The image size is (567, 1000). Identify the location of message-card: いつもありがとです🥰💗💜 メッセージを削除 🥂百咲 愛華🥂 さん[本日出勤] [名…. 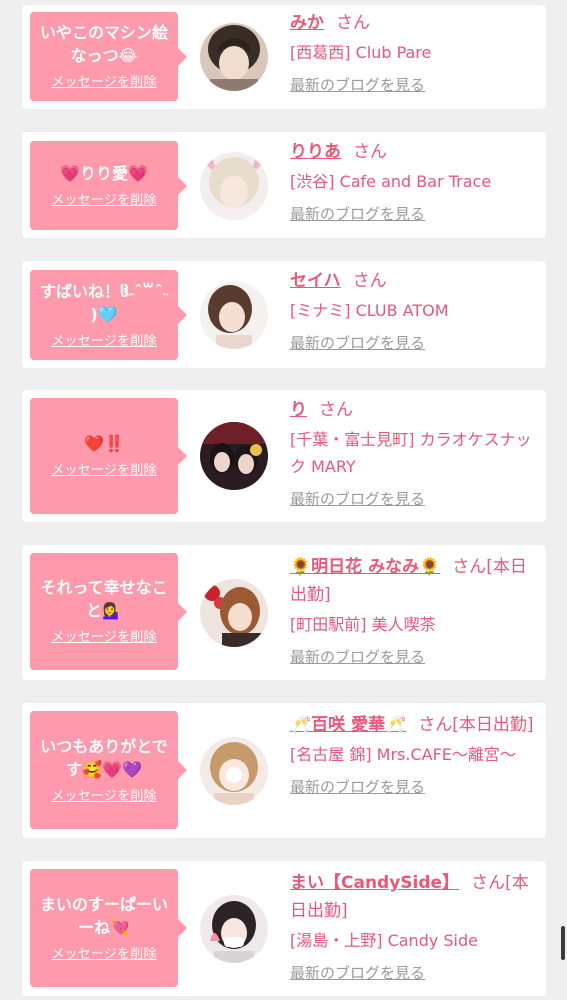
(284, 770).